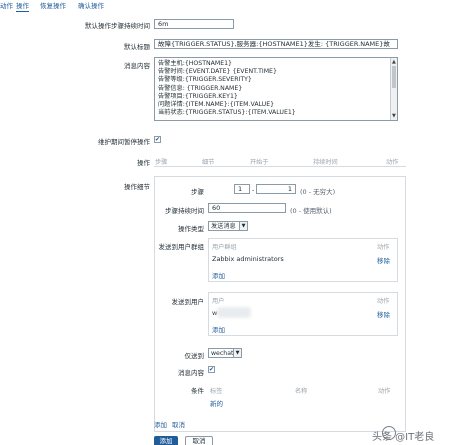  I want to click on operation-type-select: 发送消息 ▼, so click(228, 226).